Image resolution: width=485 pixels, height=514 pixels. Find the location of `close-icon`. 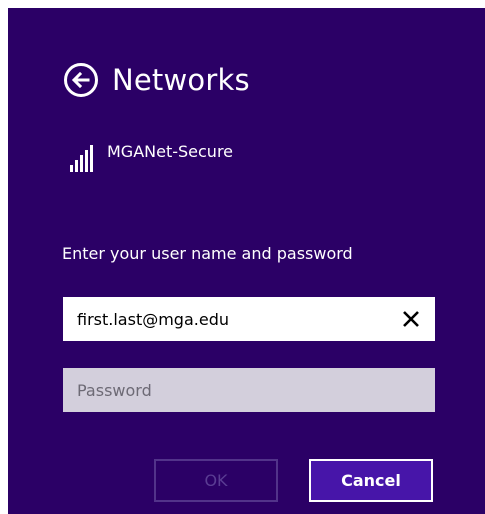

close-icon is located at coordinates (411, 319).